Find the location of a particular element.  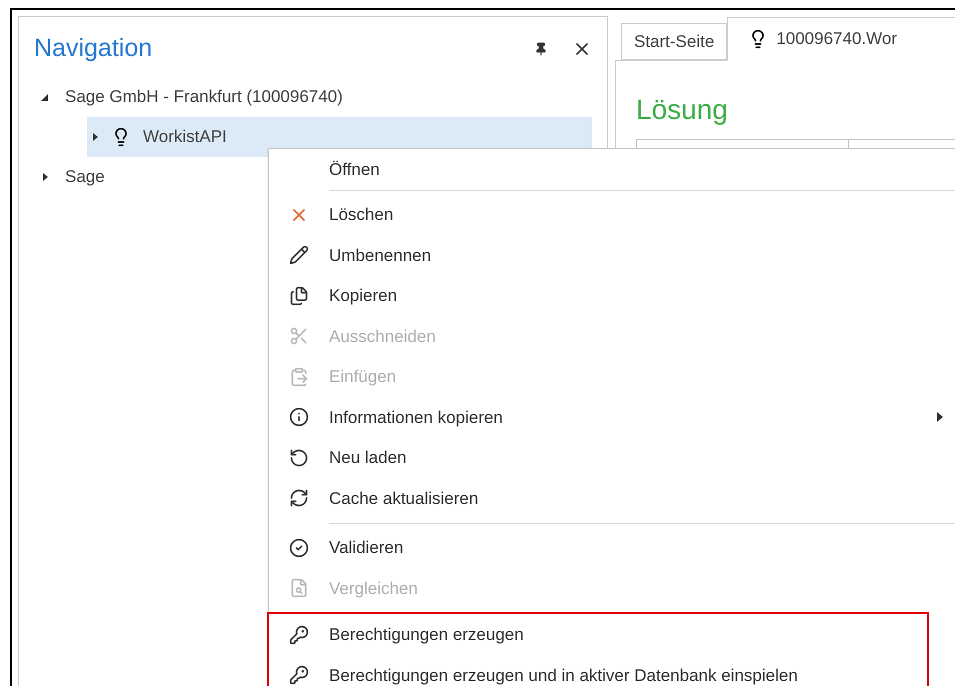

tree-label: WorkistAPI is located at coordinates (185, 137).